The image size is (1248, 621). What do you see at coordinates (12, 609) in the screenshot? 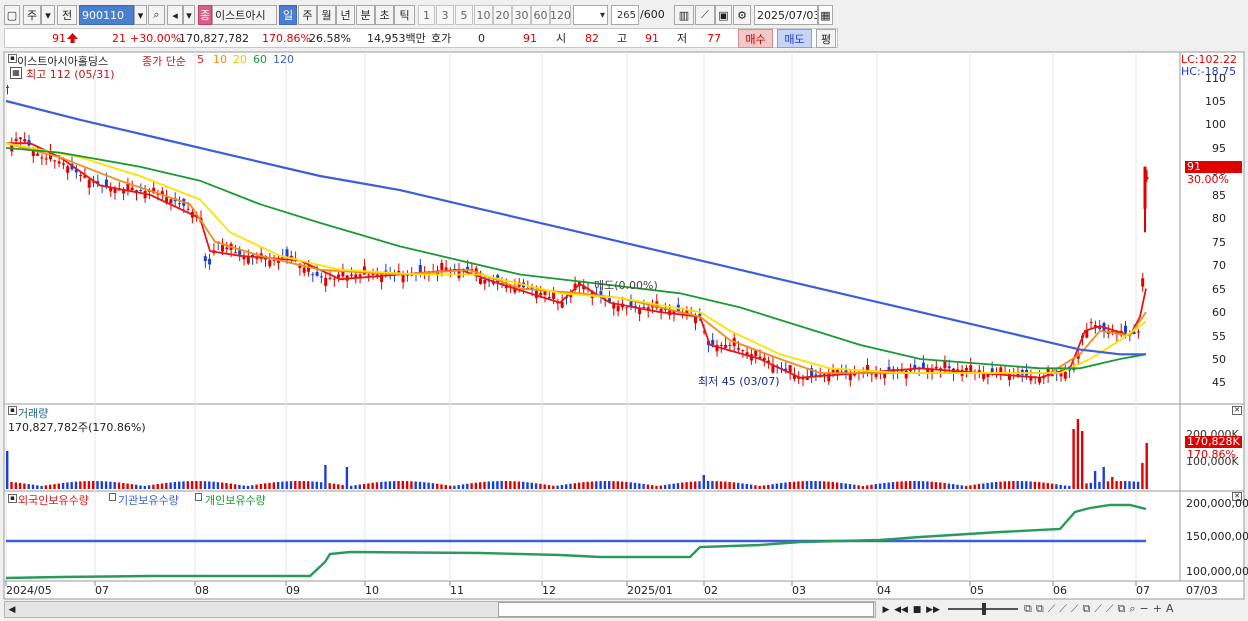
I see `scroll-left-icon: ◀` at bounding box center [12, 609].